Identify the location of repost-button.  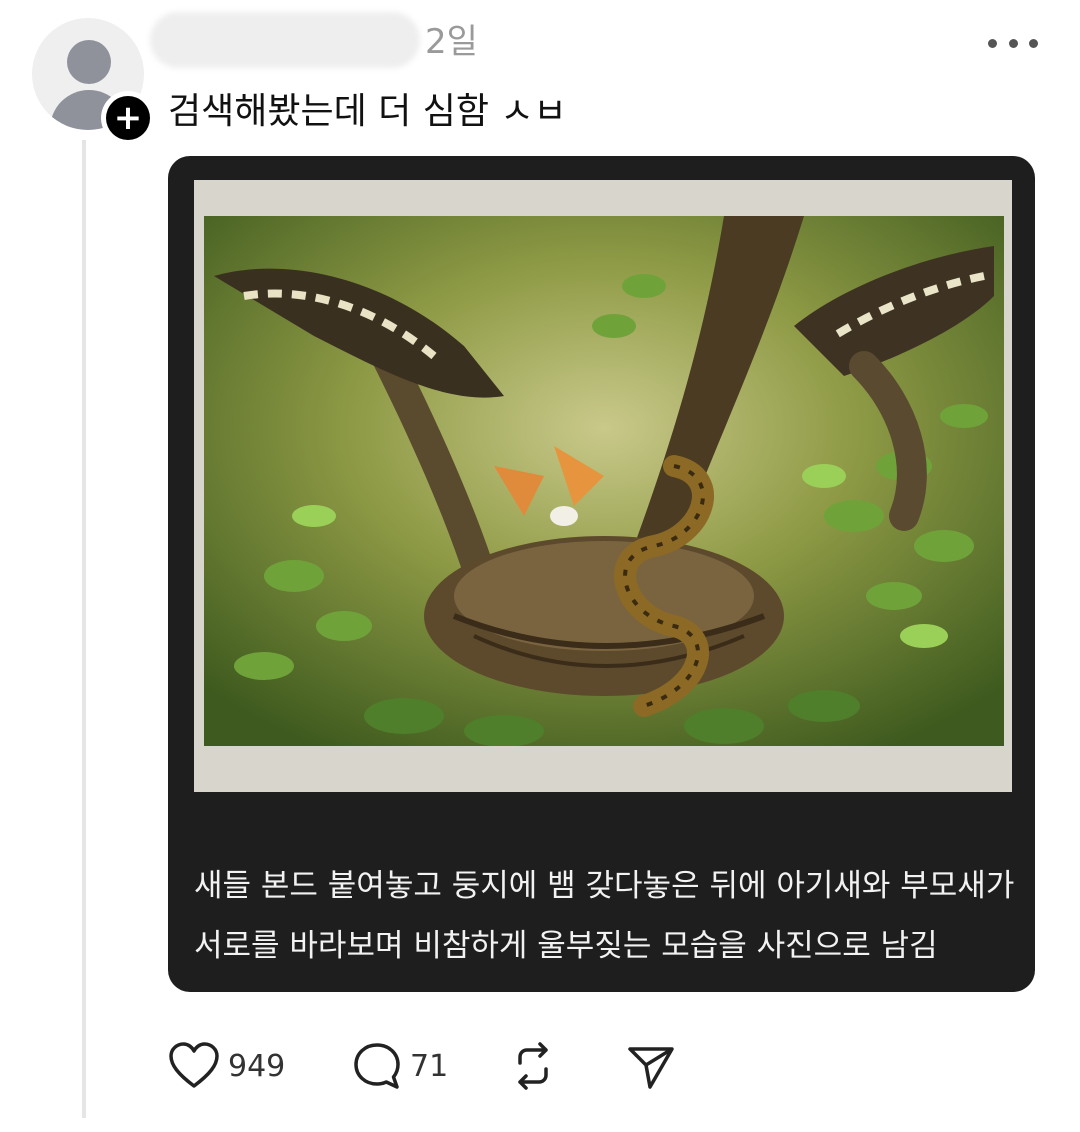
(533, 1066).